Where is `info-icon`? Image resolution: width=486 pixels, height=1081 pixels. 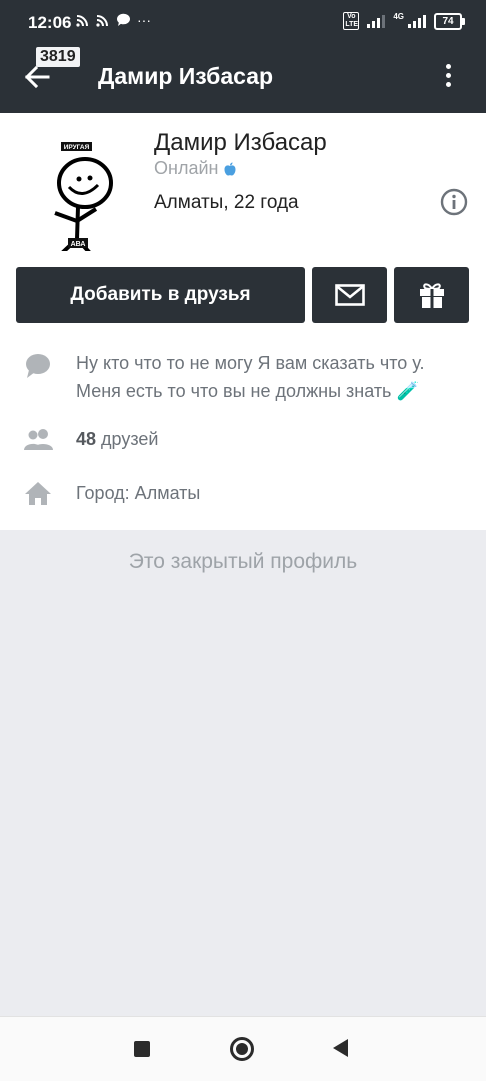 info-icon is located at coordinates (454, 202).